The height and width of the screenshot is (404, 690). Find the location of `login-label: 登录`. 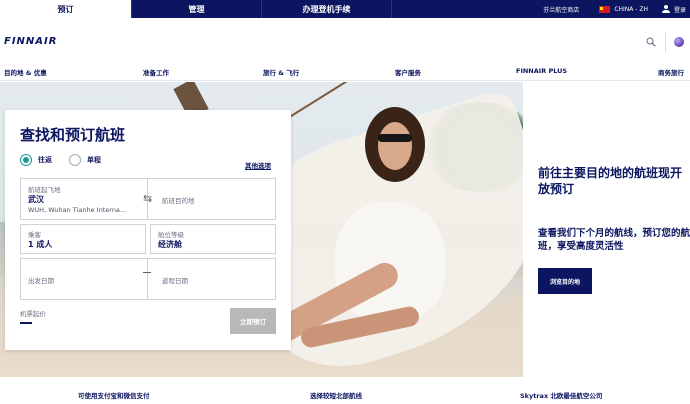

login-label: 登录 is located at coordinates (679, 10).